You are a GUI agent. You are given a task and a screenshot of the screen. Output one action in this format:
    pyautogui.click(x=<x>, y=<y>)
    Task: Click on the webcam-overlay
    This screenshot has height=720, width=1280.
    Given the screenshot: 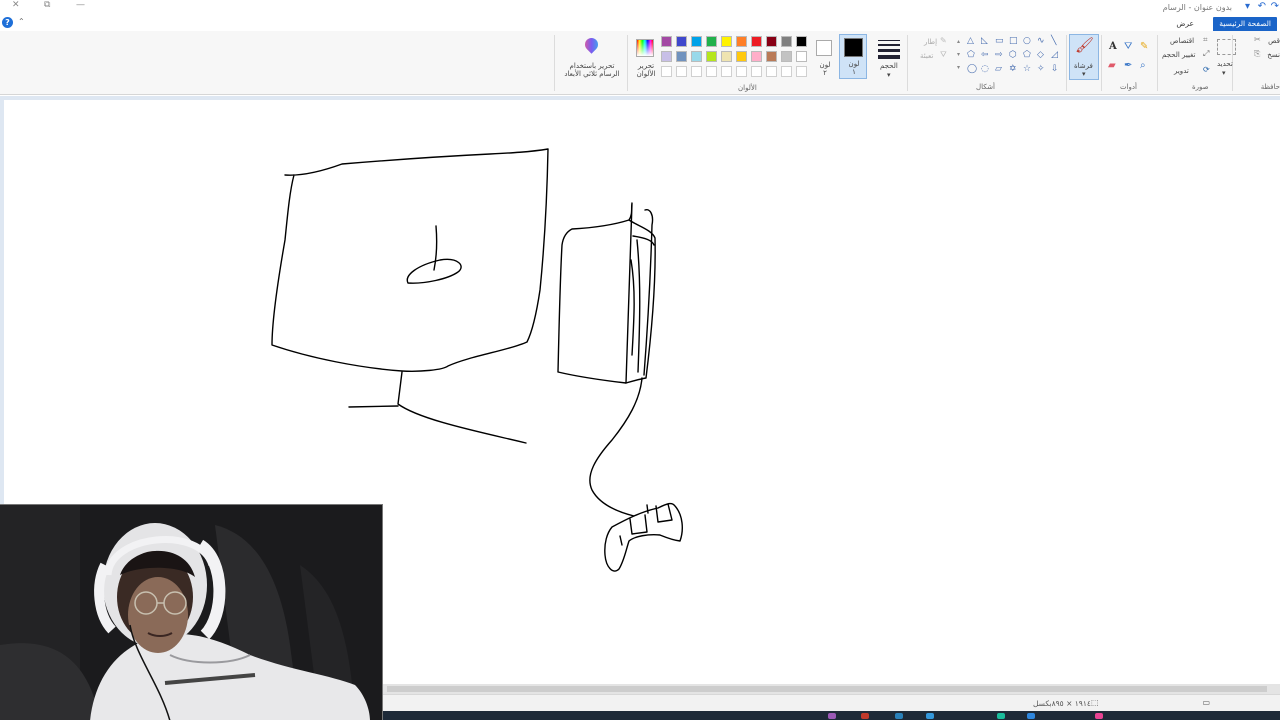 What is the action you would take?
    pyautogui.click(x=191, y=612)
    